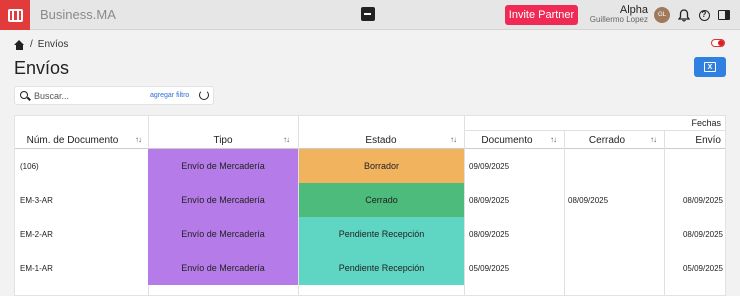  I want to click on page-title: Envíos, so click(42, 68).